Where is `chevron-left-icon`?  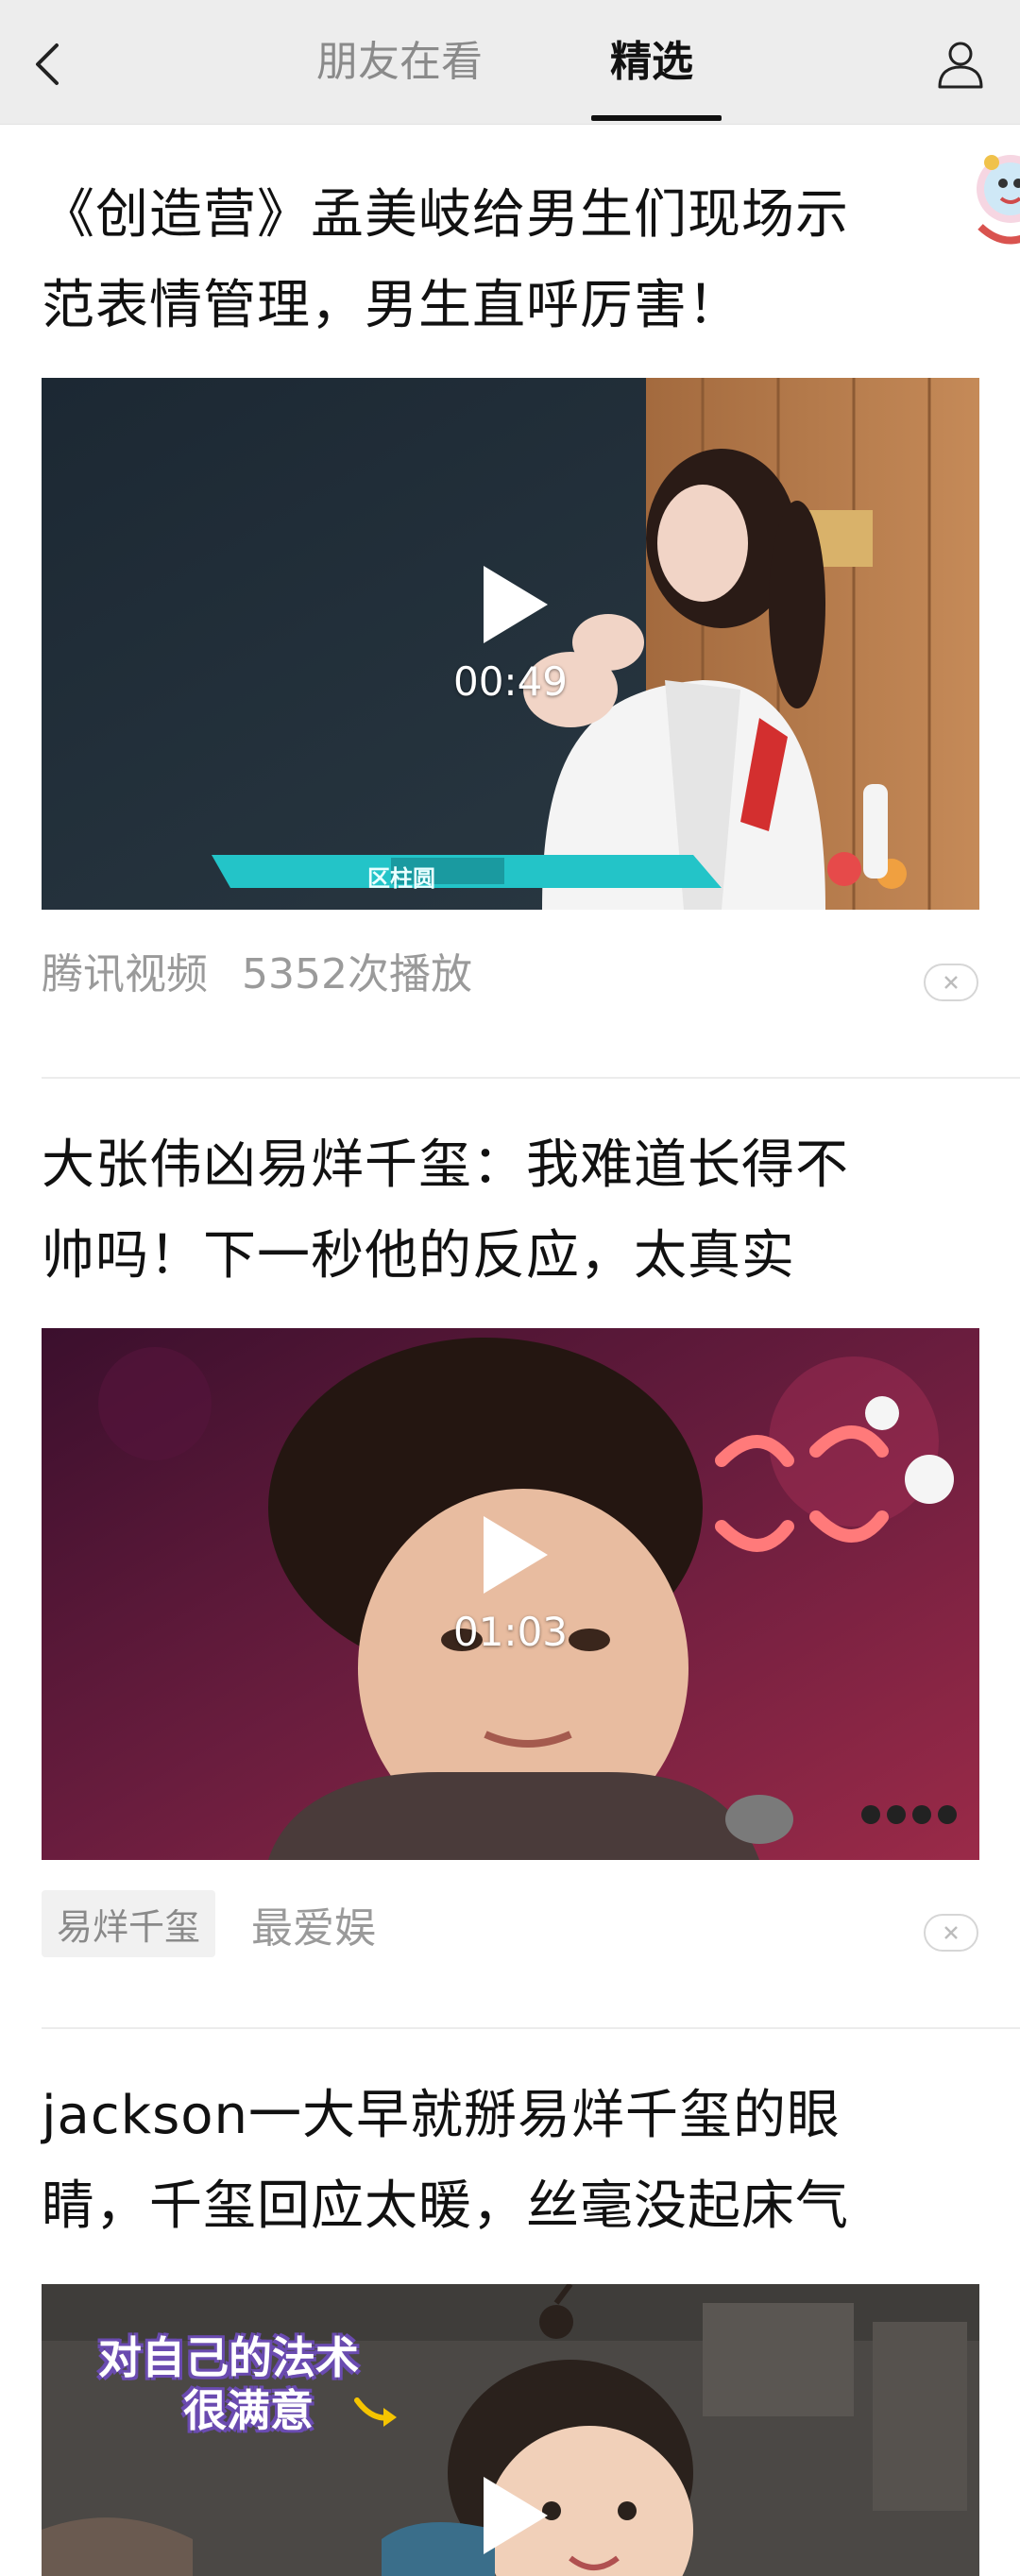
chevron-left-icon is located at coordinates (47, 64).